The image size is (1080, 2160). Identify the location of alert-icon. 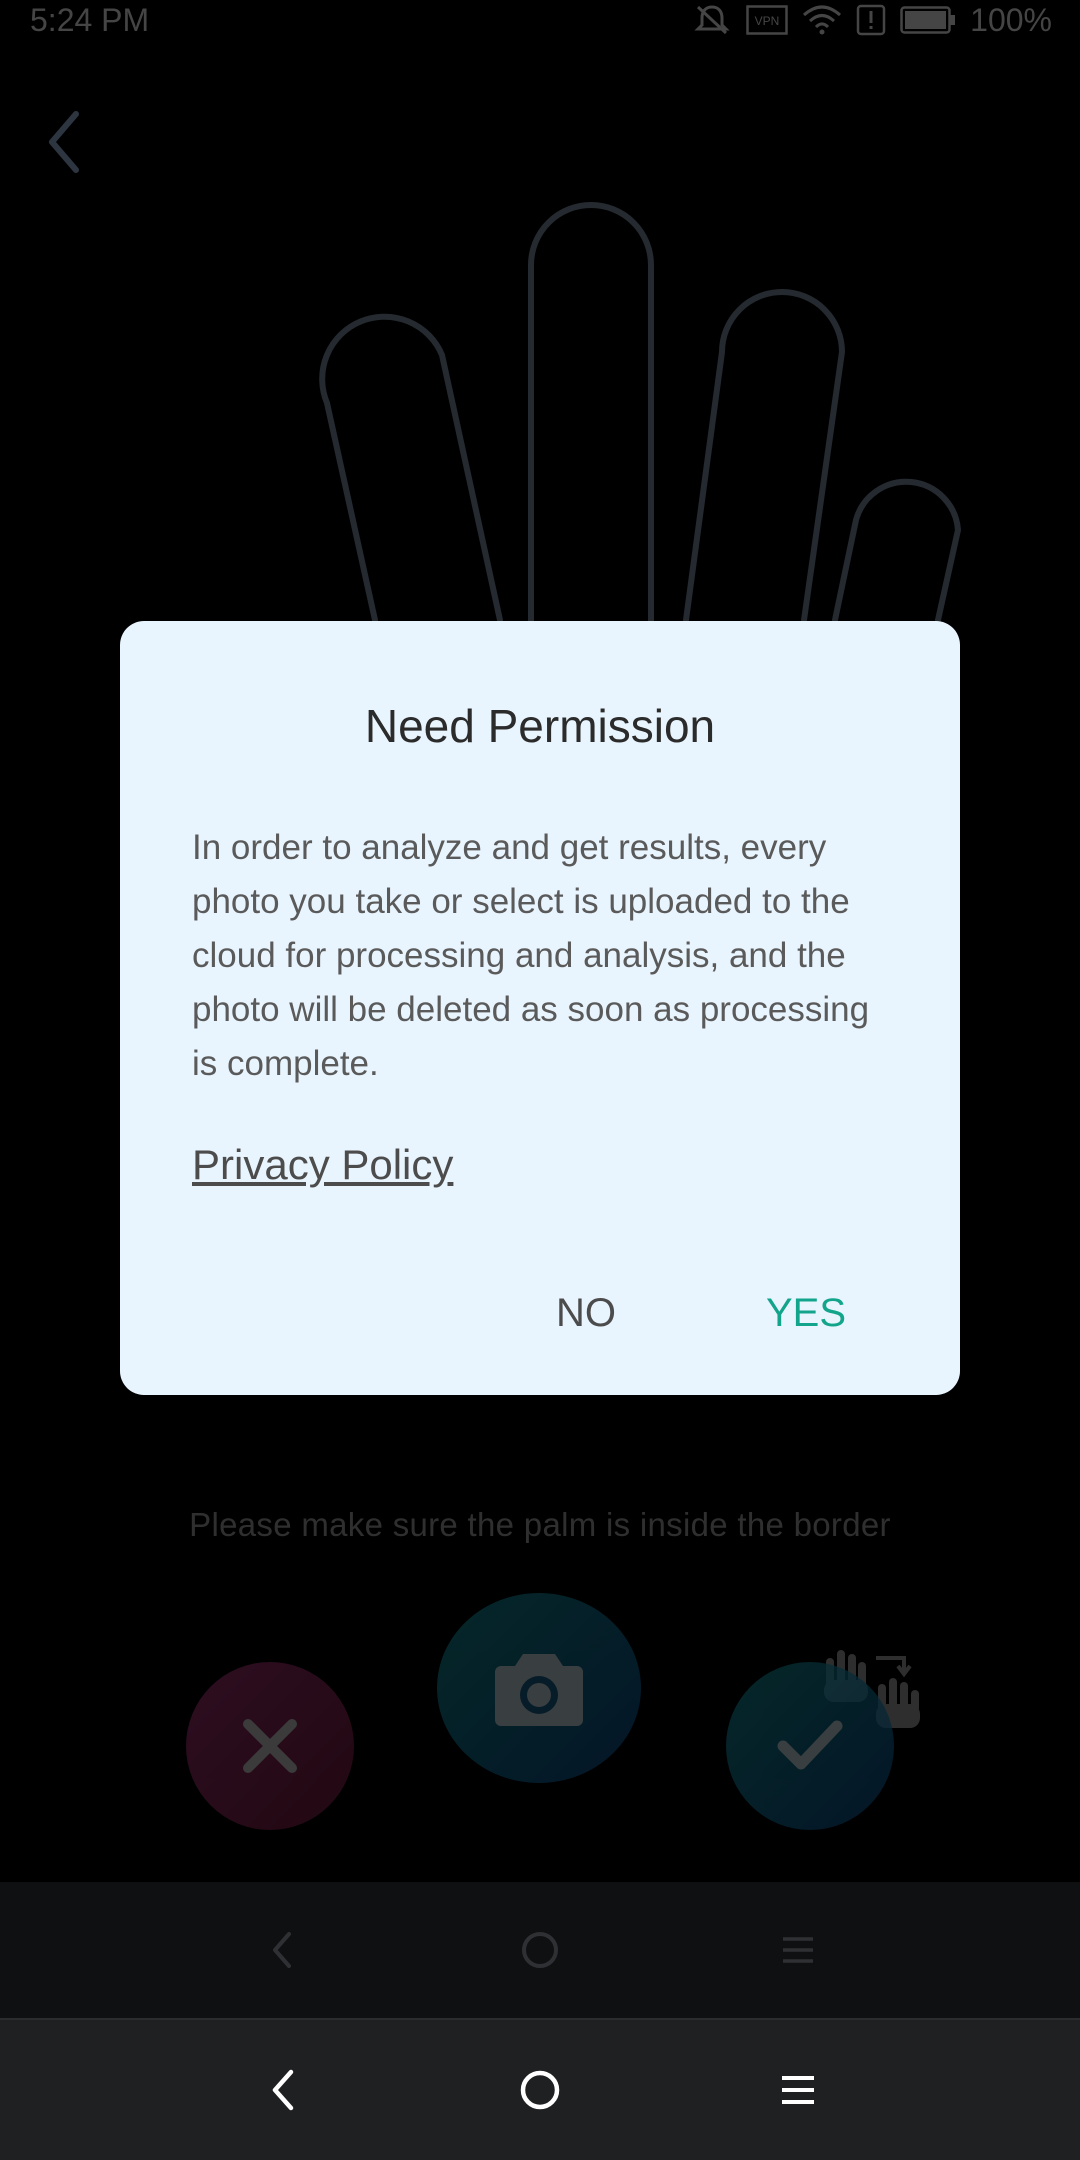
(871, 20).